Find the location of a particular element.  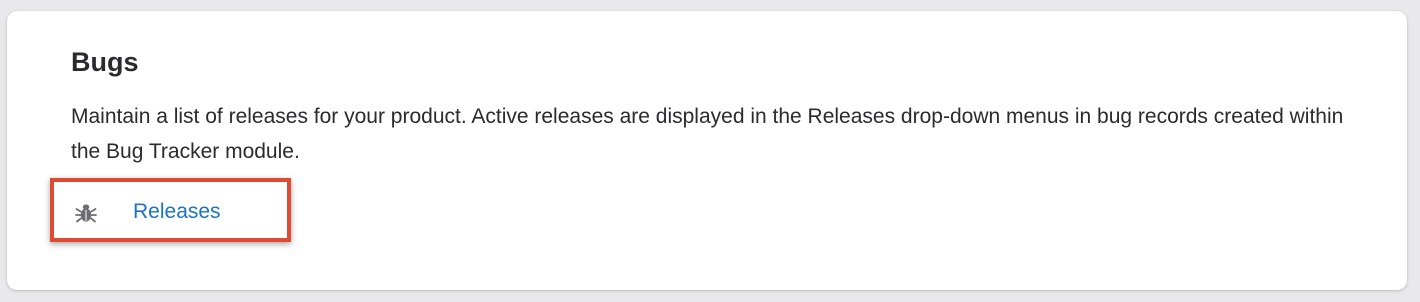

releases-link: Releases is located at coordinates (177, 212).